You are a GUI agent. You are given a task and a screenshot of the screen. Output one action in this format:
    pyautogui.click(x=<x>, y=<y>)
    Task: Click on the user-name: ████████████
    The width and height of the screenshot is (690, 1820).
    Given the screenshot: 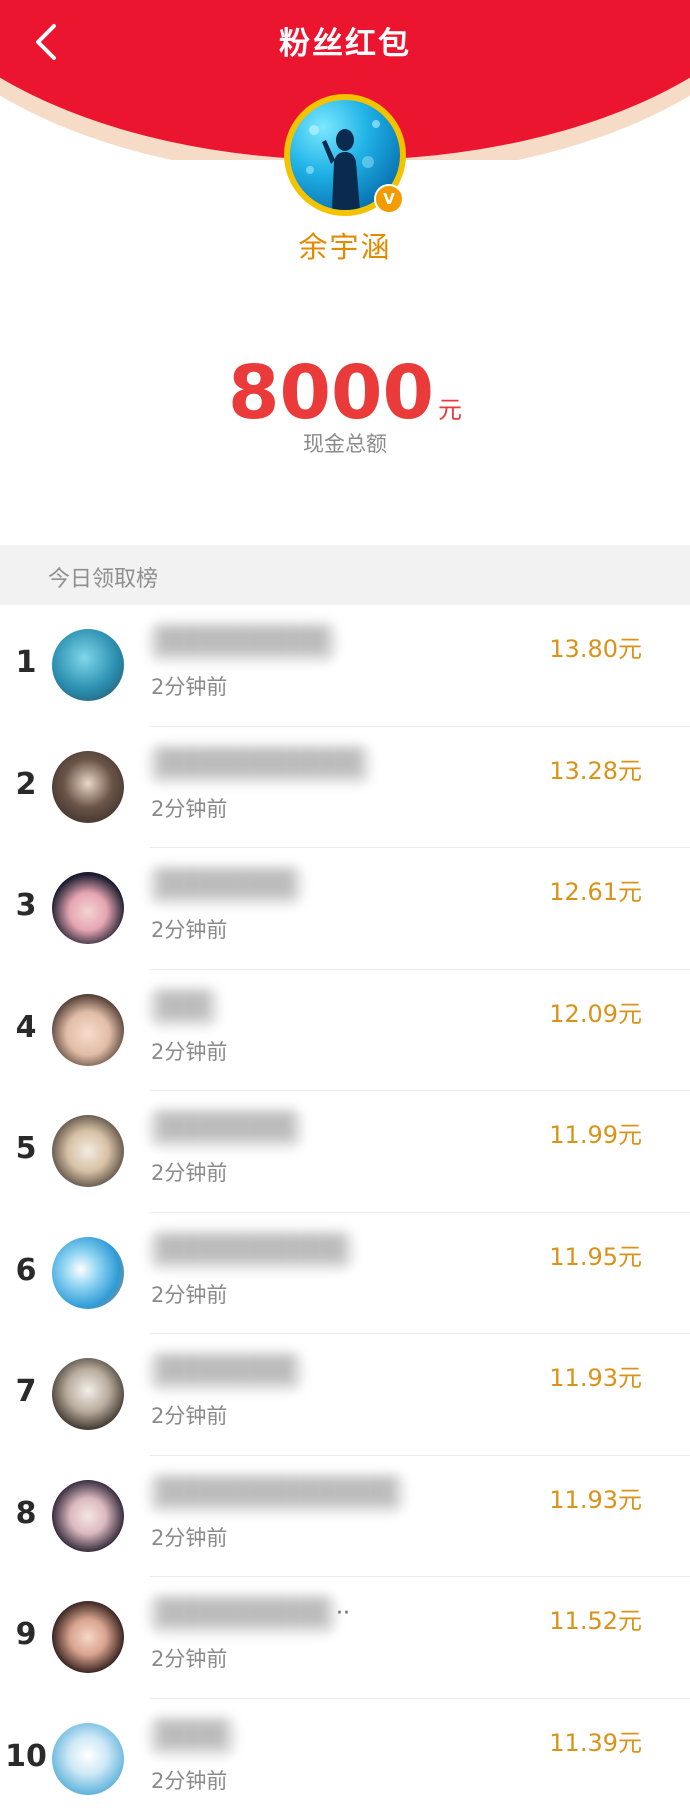 What is the action you would take?
    pyautogui.click(x=259, y=764)
    